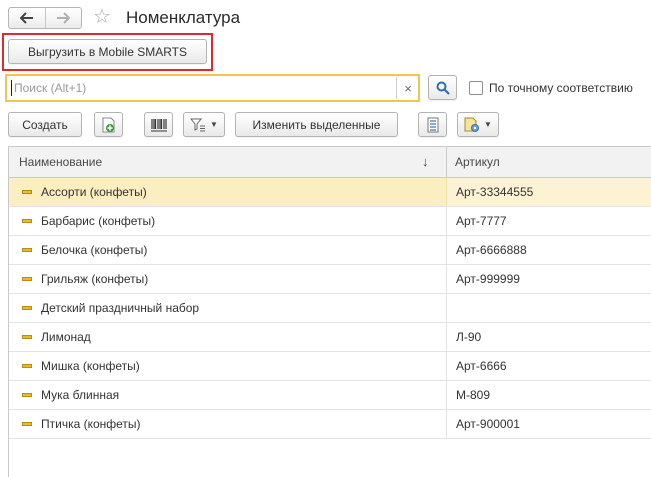  I want to click on list-view-button, so click(432, 124).